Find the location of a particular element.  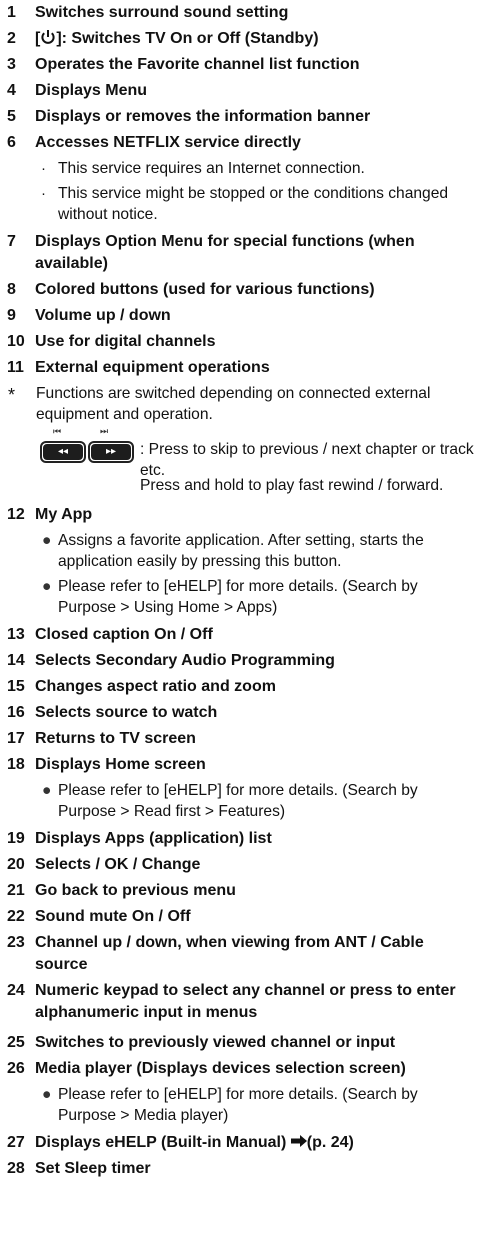

list-item: 13 Closed caption On / Off is located at coordinates (241, 635).